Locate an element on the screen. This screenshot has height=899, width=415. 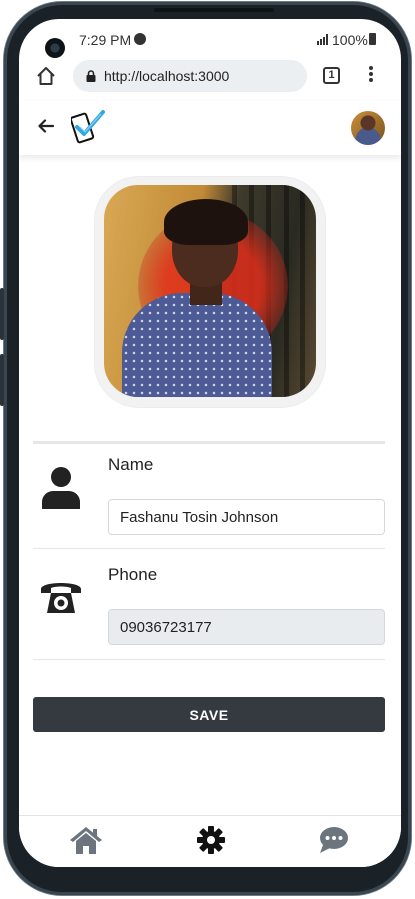
phone-check-logo is located at coordinates (88, 127).